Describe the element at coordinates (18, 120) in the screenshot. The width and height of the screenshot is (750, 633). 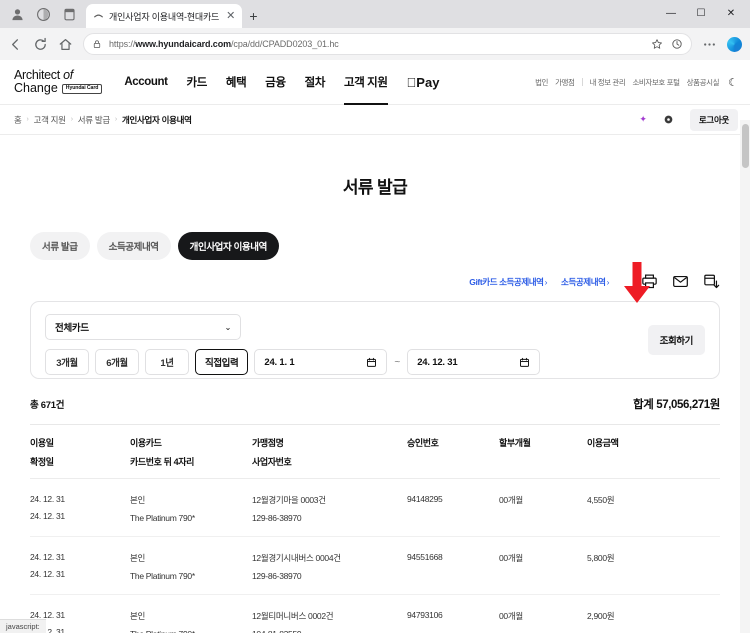
I see `breadcrumb-item-home: 홈` at that location.